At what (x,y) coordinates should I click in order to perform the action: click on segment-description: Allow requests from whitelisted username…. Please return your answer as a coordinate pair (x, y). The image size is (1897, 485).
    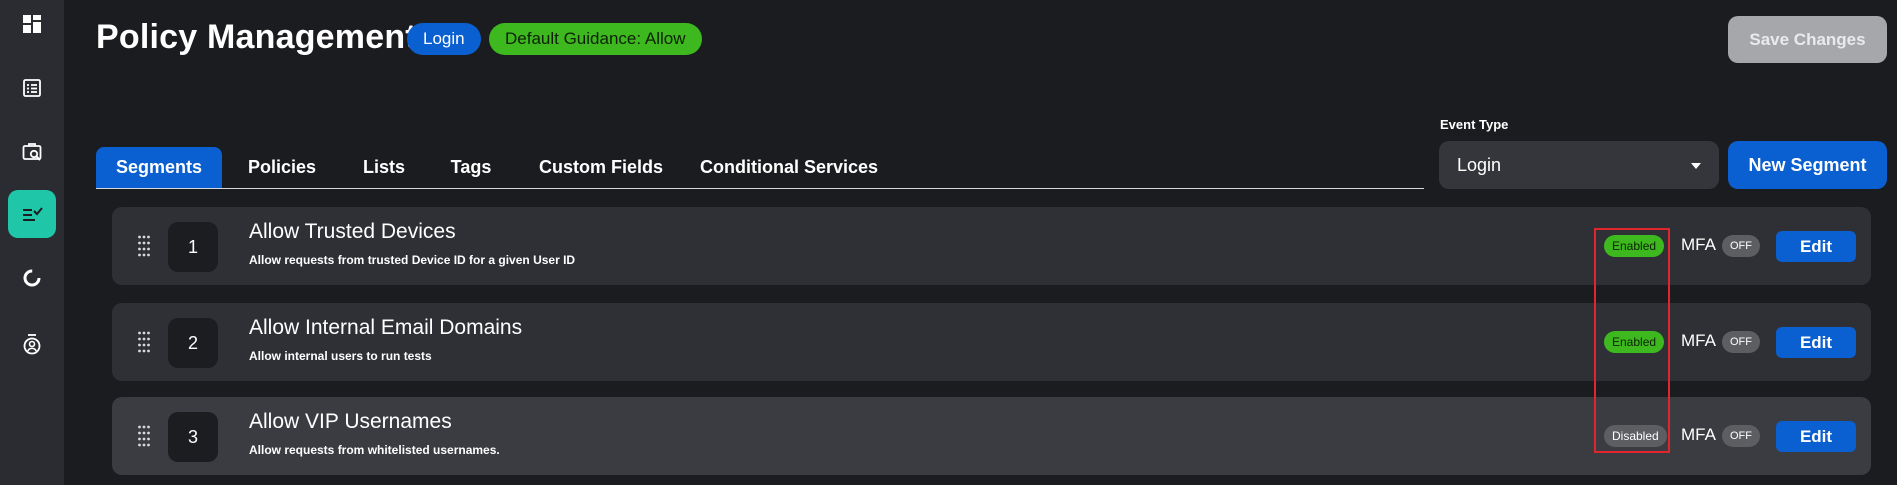
    Looking at the image, I should click on (374, 450).